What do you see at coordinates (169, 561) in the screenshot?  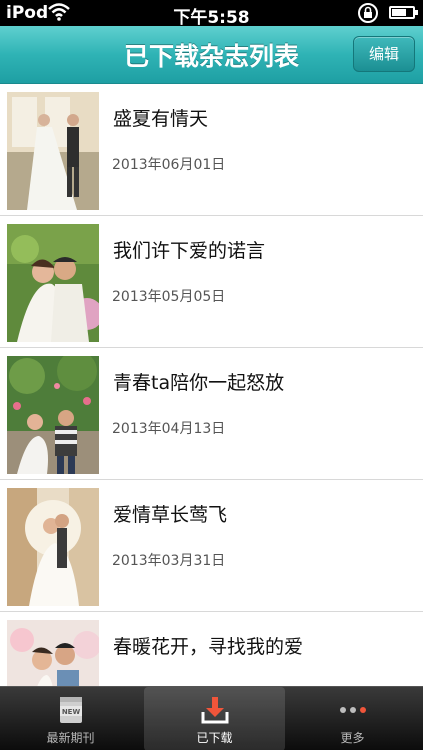 I see `magazine-date: 2013年03月31日` at bounding box center [169, 561].